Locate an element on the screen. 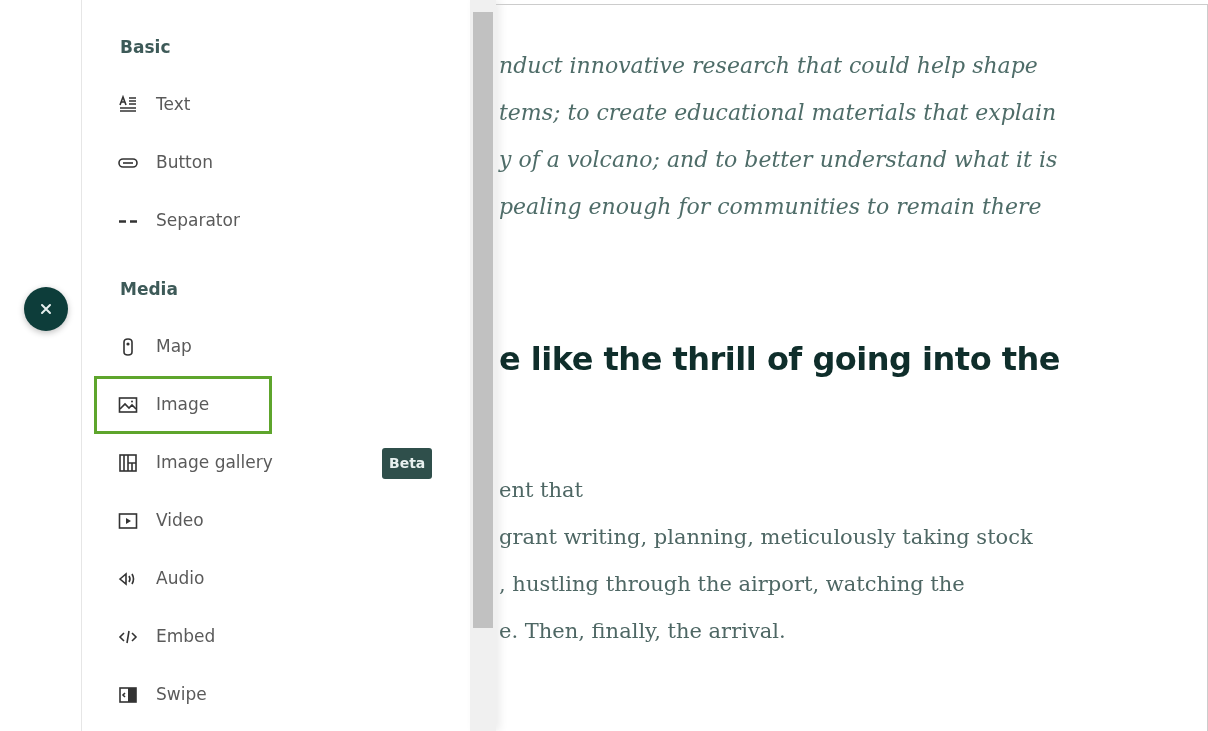 The height and width of the screenshot is (731, 1208). block-label: Text is located at coordinates (173, 105).